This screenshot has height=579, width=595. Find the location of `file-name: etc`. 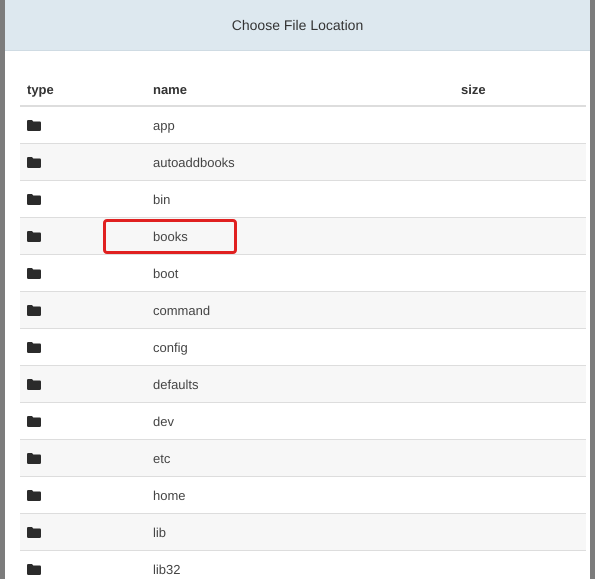

file-name: etc is located at coordinates (161, 458).